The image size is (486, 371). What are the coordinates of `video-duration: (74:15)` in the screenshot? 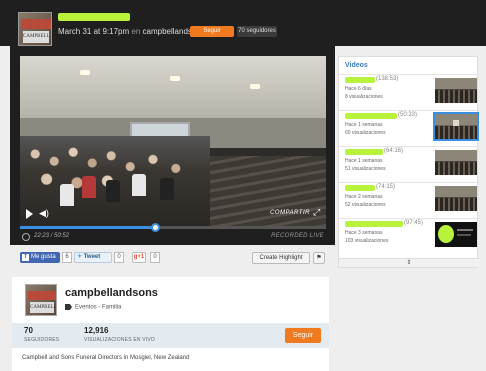 It's located at (386, 187).